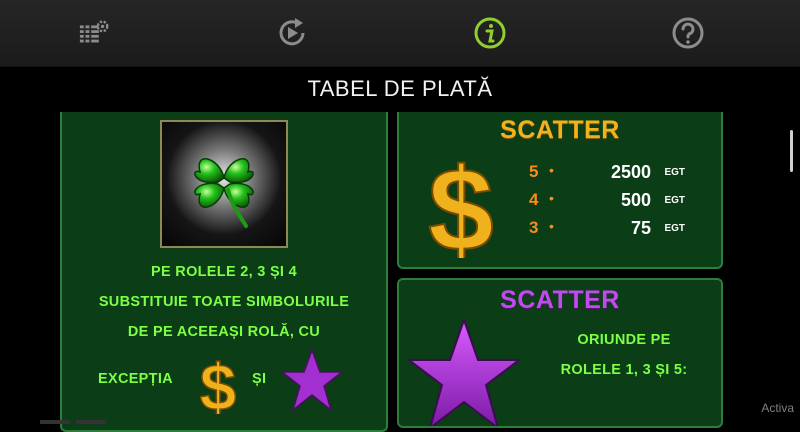 The height and width of the screenshot is (432, 800). What do you see at coordinates (534, 199) in the screenshot?
I see `payout-count: 4` at bounding box center [534, 199].